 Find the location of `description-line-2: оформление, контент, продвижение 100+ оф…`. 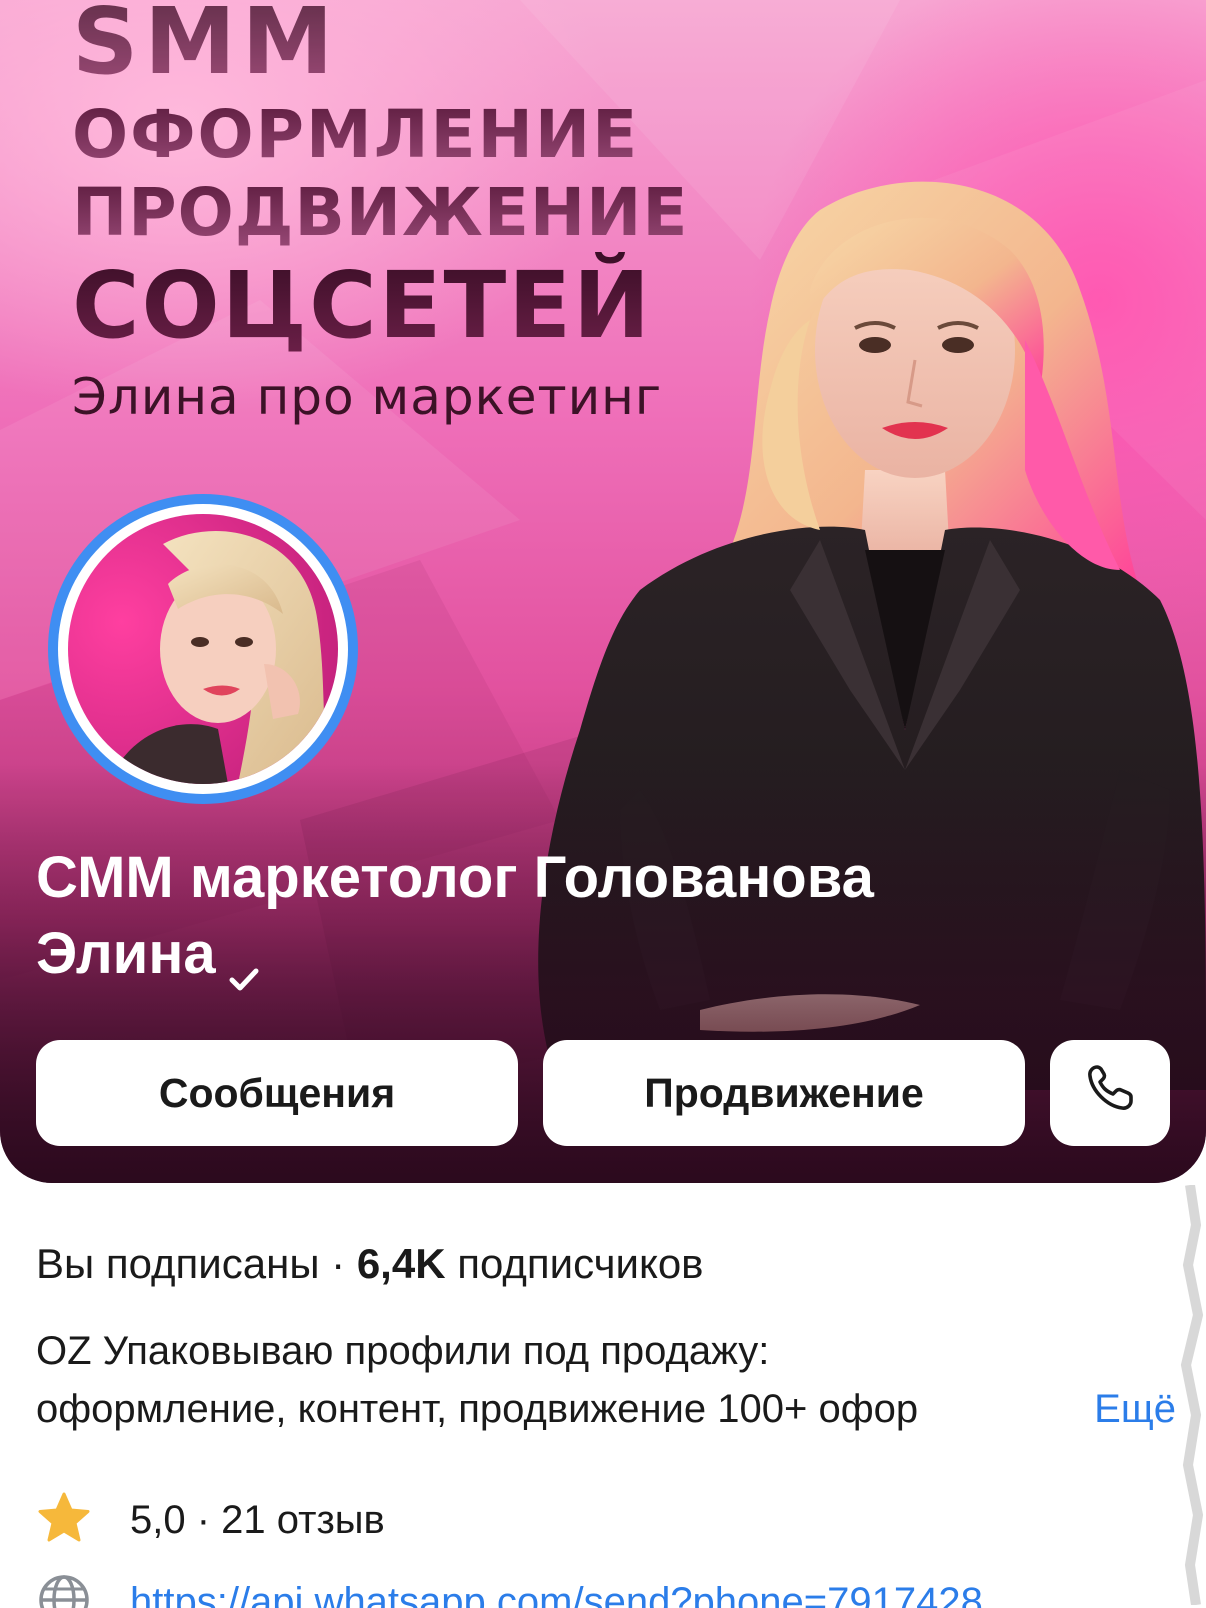

description-line-2: оформление, контент, продвижение 100+ оф… is located at coordinates (477, 1409).